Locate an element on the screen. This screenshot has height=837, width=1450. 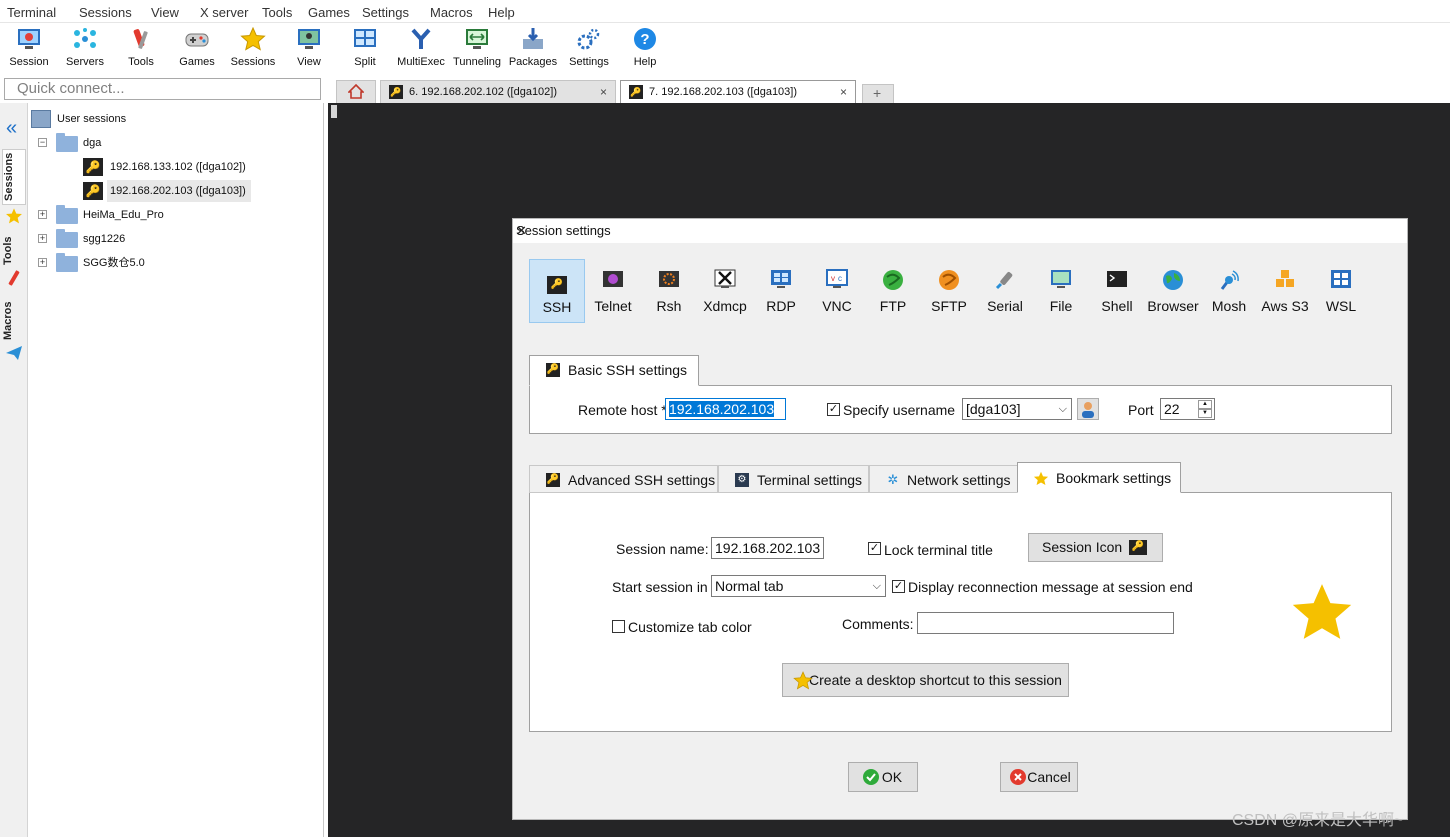
telnet-icon is located at coordinates (613, 281).